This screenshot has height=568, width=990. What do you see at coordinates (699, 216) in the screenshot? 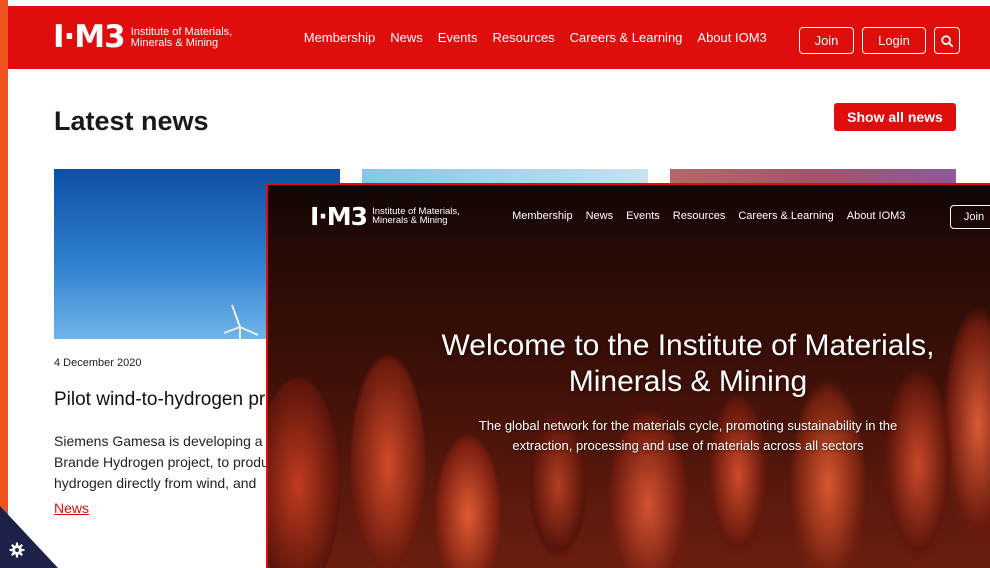
I see `hero-nav-resources: Resources` at bounding box center [699, 216].